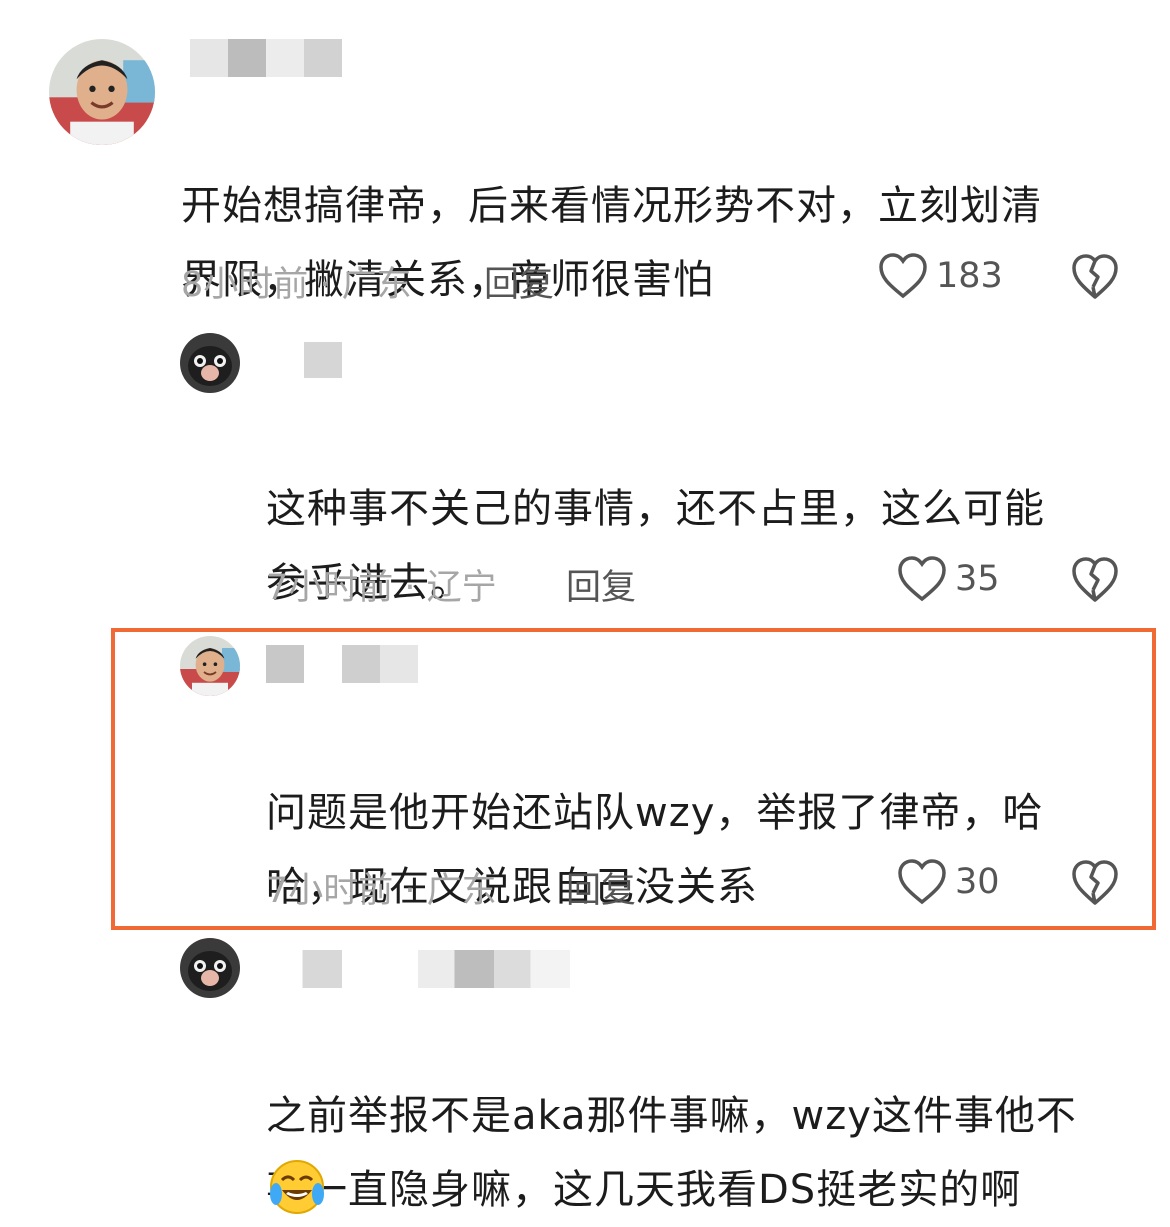 This screenshot has height=1227, width=1170. What do you see at coordinates (977, 882) in the screenshot?
I see `like-count: 30` at bounding box center [977, 882].